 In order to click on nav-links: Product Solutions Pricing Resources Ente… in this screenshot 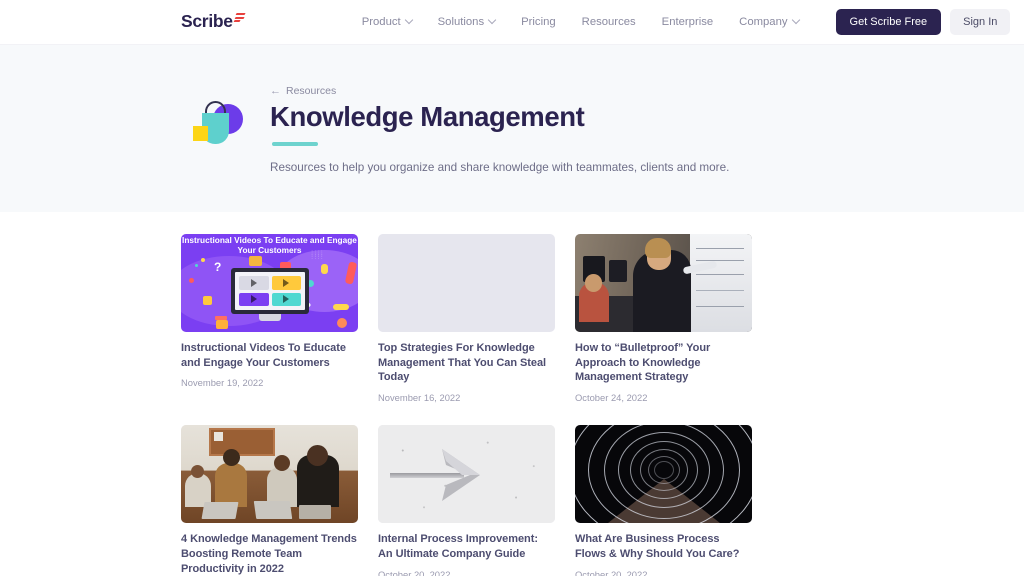, I will do `click(580, 22)`.